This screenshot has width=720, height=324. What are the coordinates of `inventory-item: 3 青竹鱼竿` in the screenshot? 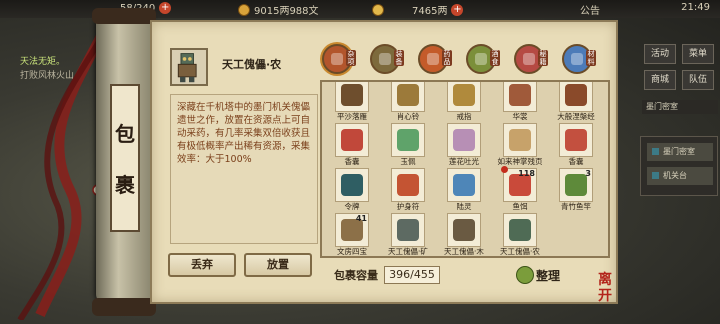 It's located at (576, 189).